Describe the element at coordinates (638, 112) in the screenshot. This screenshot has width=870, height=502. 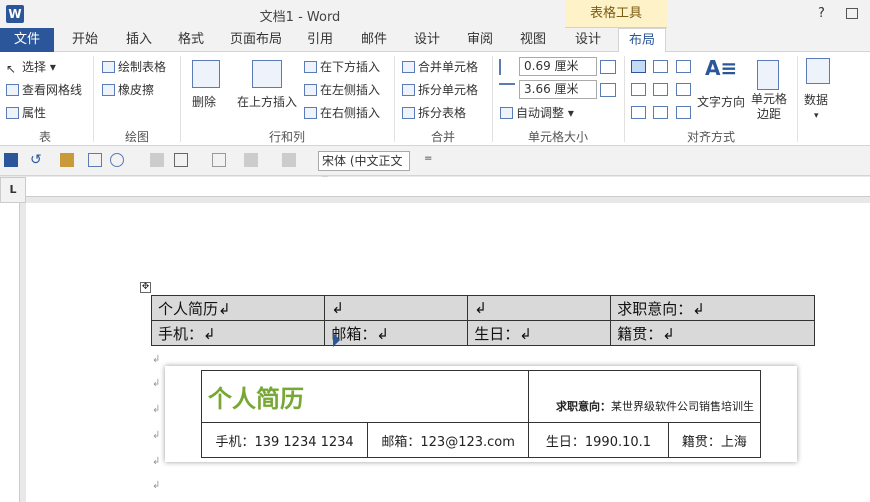
I see `align-bottom-left-icon` at that location.